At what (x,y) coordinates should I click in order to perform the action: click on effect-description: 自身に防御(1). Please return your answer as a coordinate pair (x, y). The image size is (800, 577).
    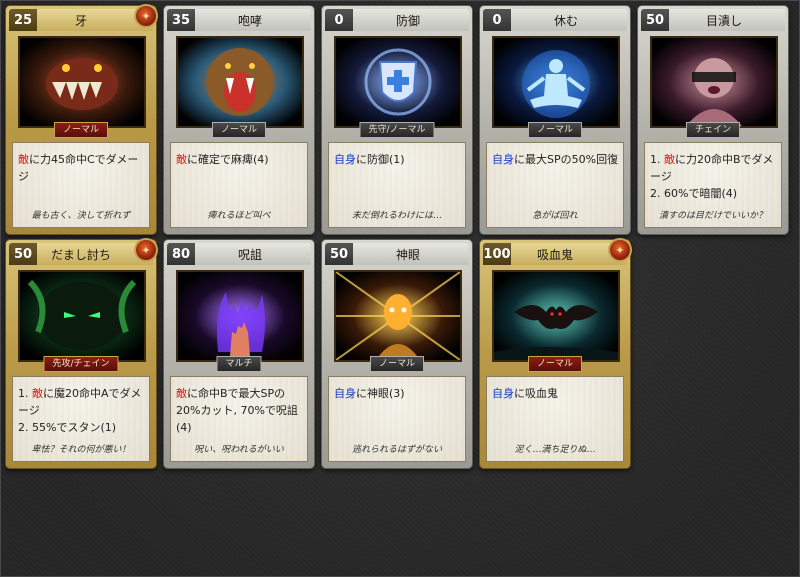
    Looking at the image, I should click on (397, 159).